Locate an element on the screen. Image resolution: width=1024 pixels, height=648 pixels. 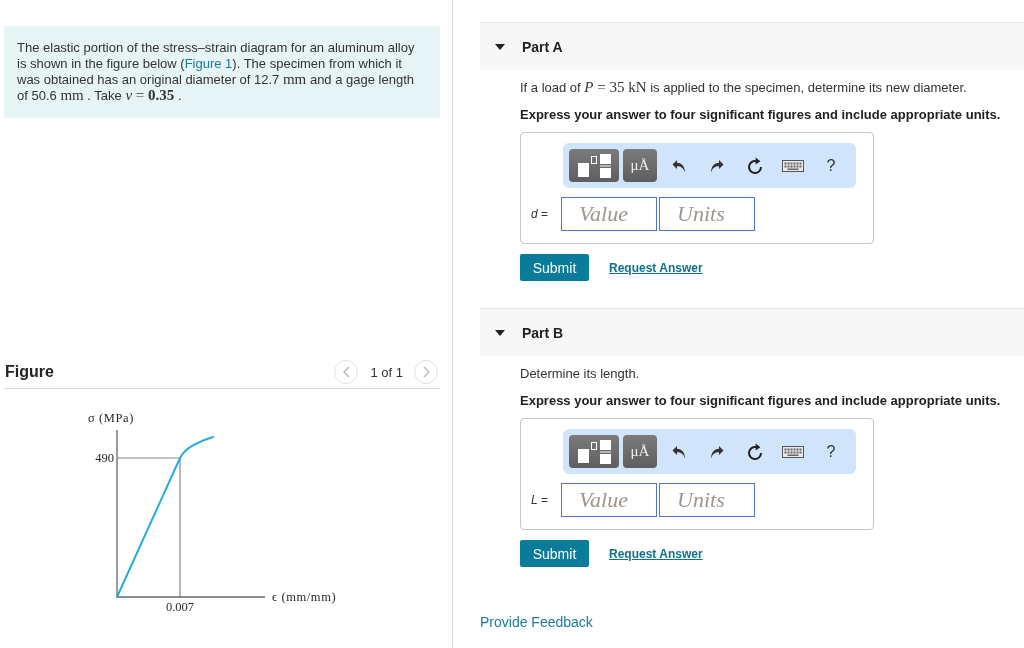
feedback-link: Provide Feedback is located at coordinates (536, 622).